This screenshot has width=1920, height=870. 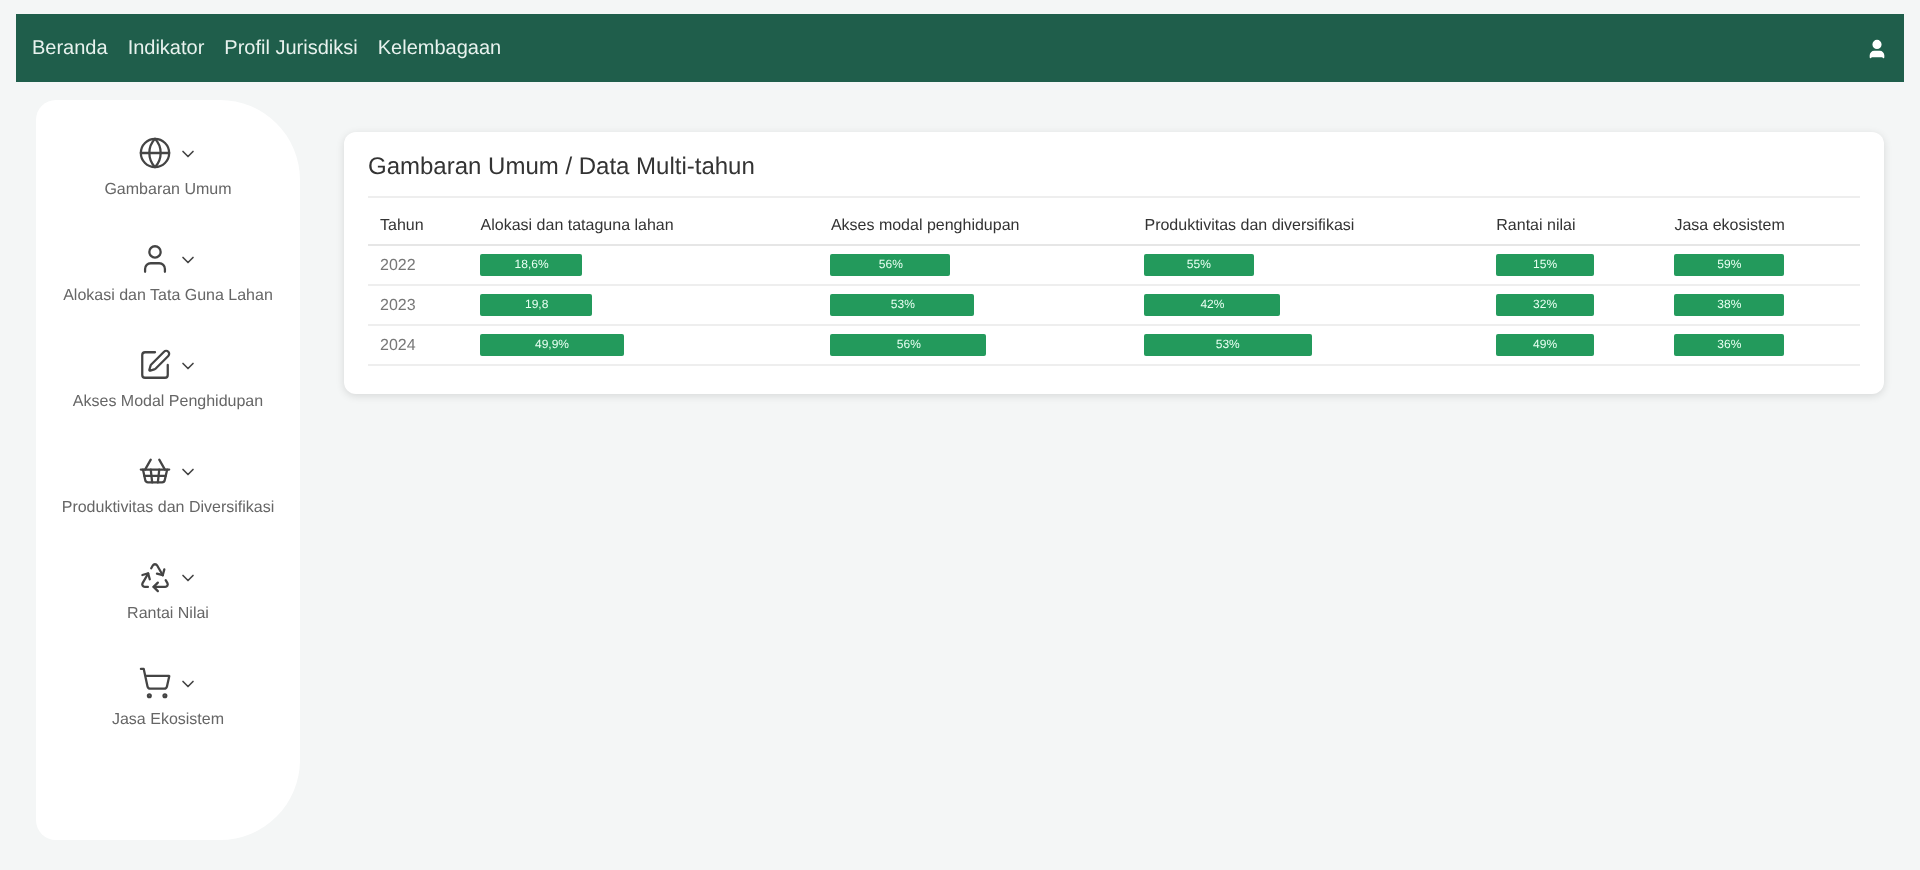 I want to click on column-header: Alokasi dan tataguna lahan, so click(x=643, y=225).